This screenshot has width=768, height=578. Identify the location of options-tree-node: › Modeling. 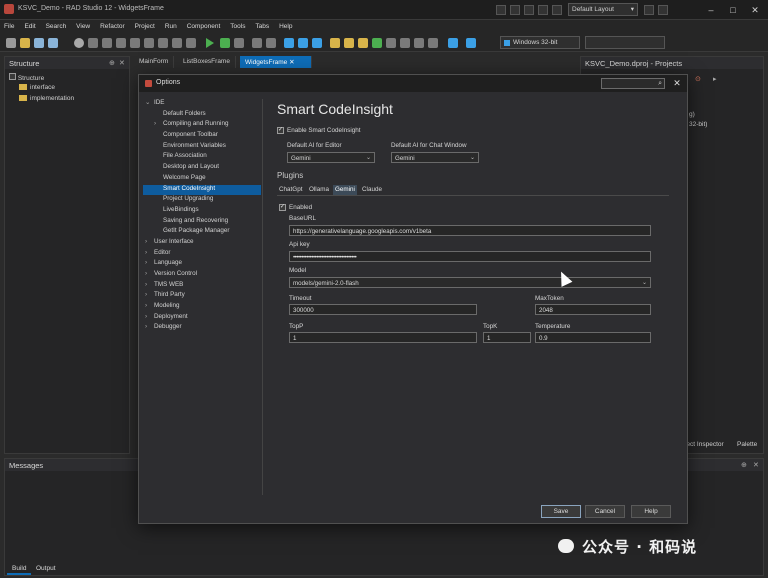
(202, 307).